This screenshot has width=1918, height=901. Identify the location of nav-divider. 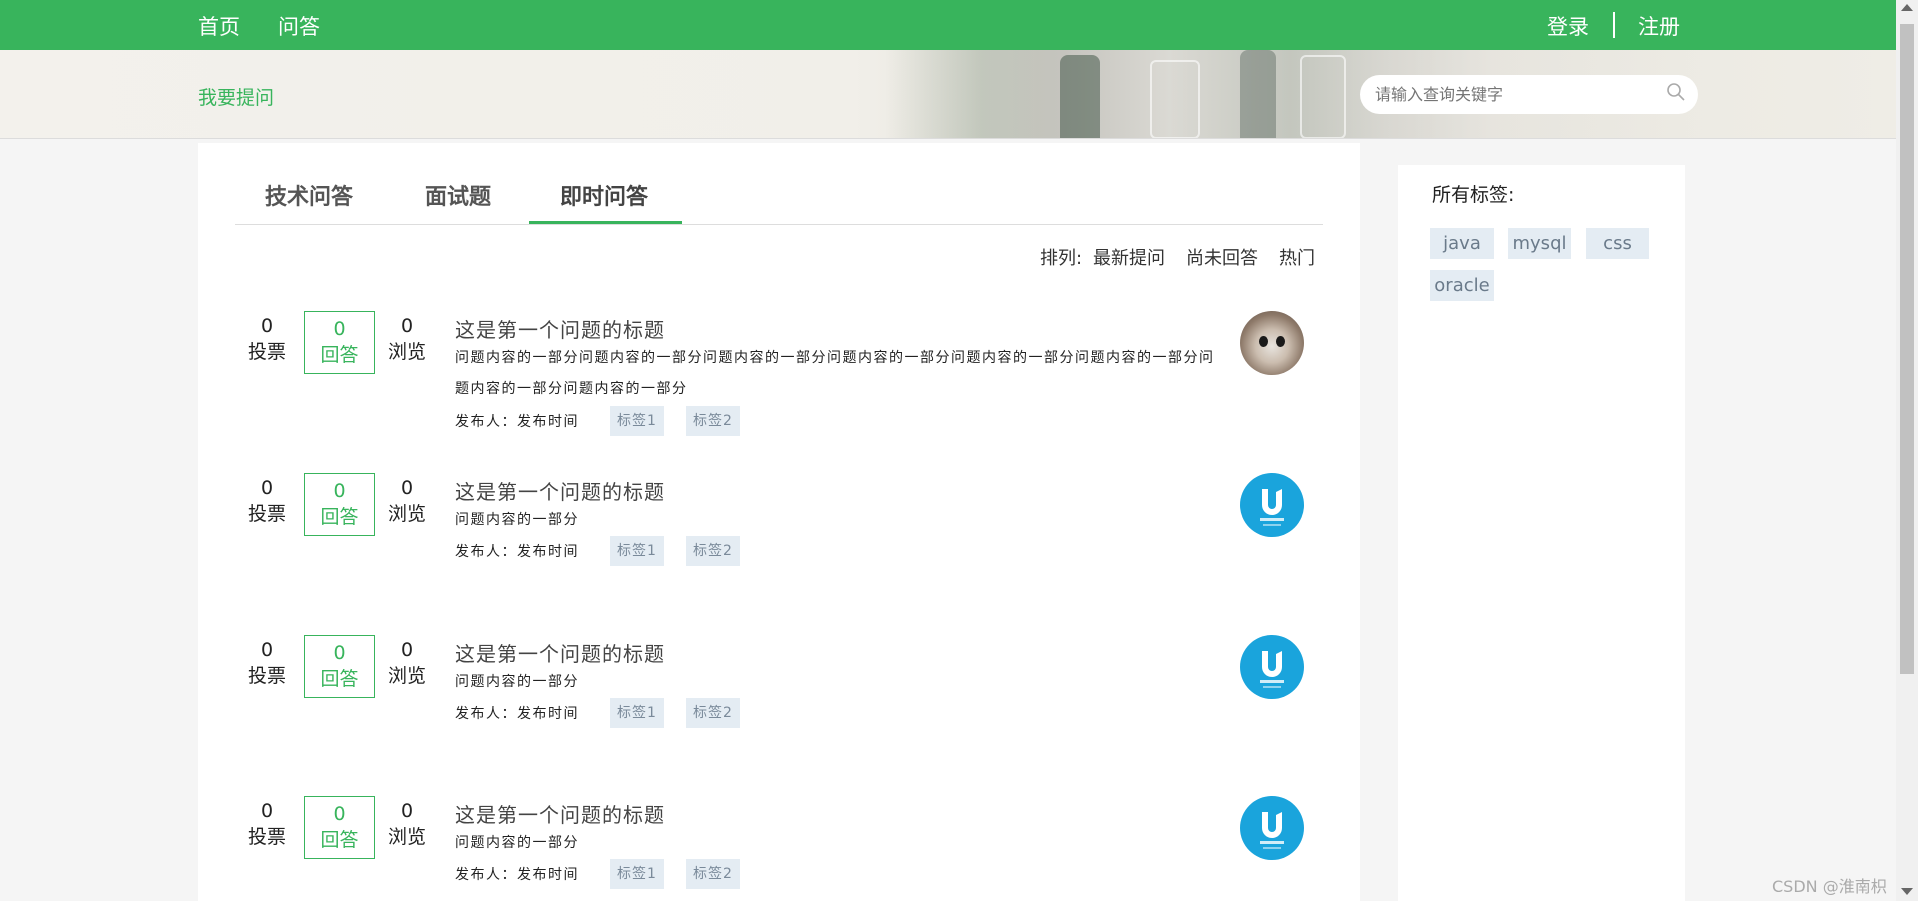
(1614, 25).